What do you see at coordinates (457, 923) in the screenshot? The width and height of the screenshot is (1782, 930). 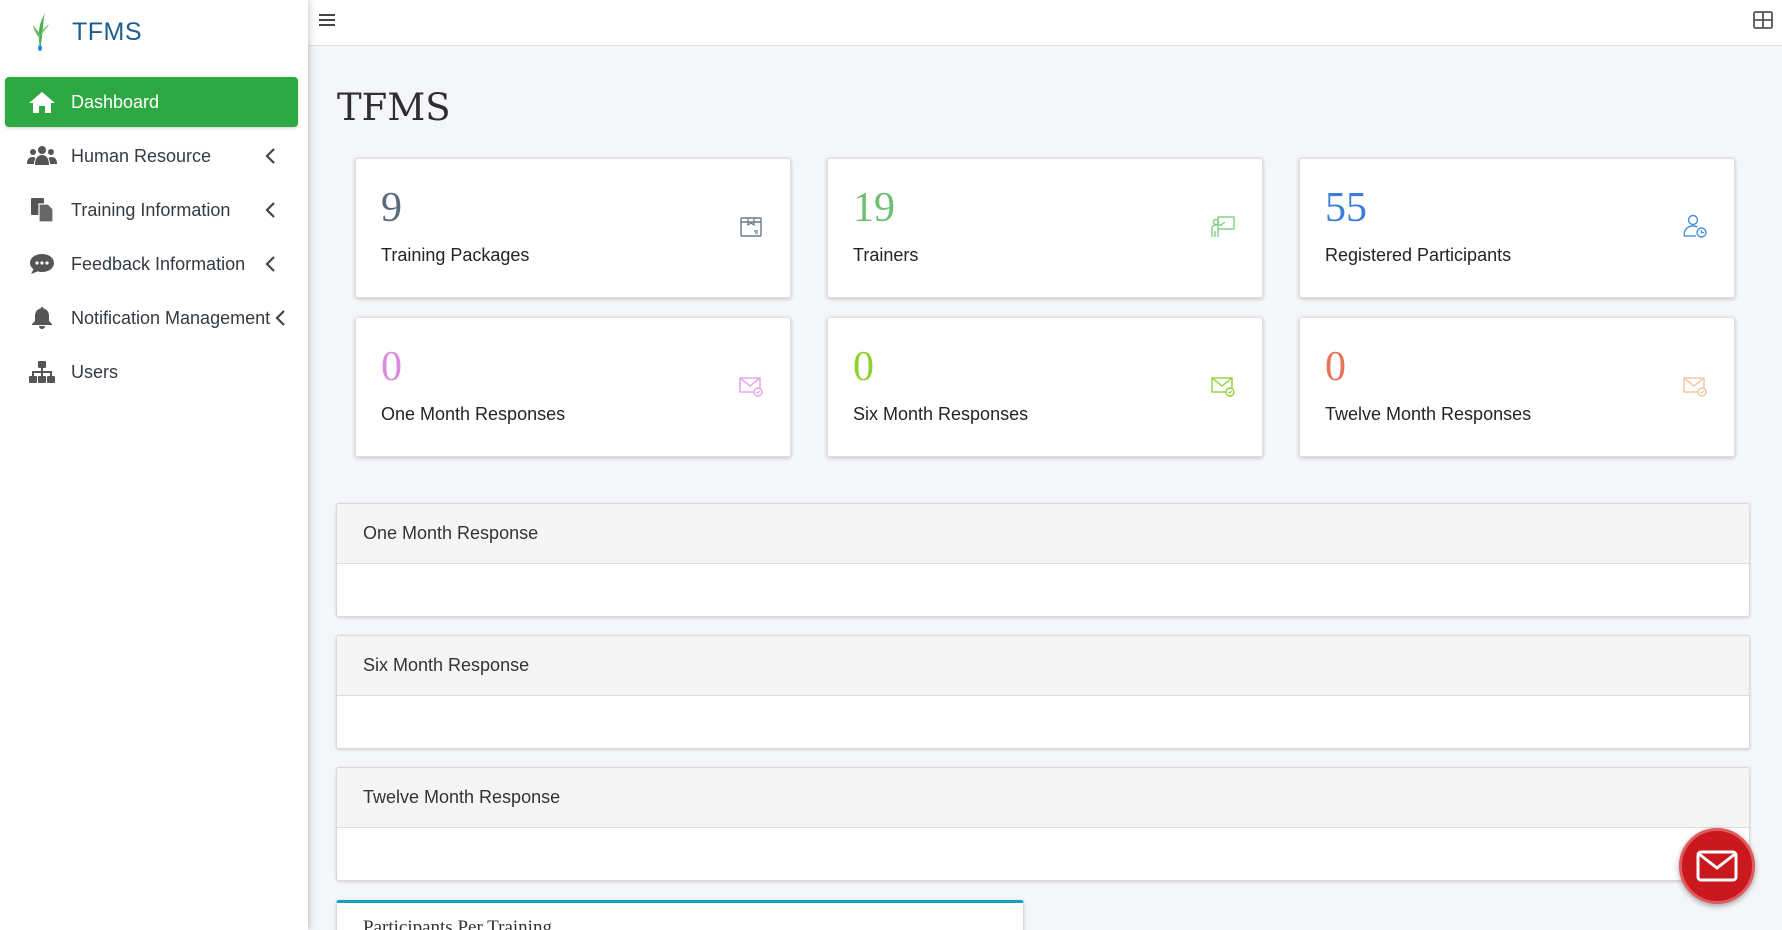 I see `panel-title: Participants Per Training` at bounding box center [457, 923].